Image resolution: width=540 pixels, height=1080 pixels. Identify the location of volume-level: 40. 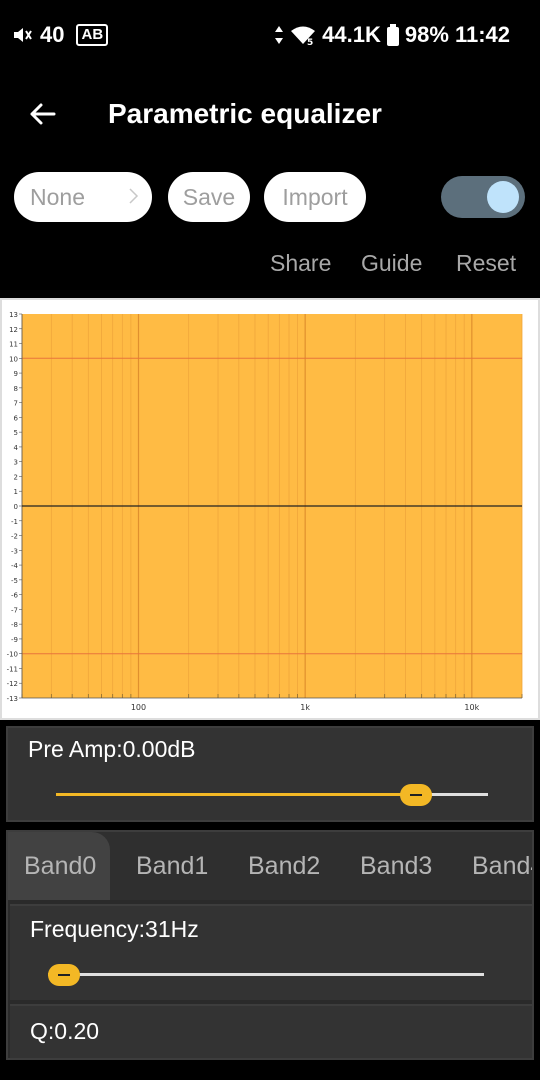
(52, 34).